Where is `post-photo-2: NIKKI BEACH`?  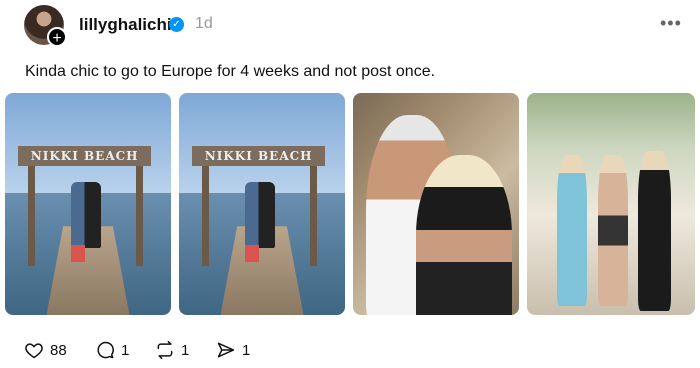
post-photo-2: NIKKI BEACH is located at coordinates (262, 204).